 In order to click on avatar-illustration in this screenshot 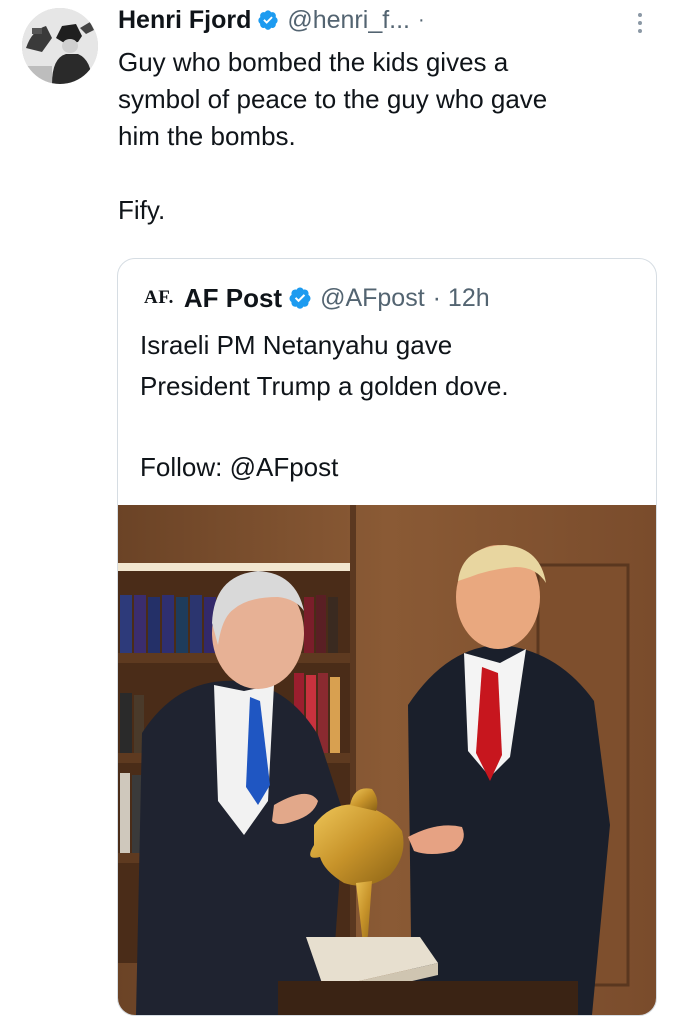, I will do `click(60, 46)`.